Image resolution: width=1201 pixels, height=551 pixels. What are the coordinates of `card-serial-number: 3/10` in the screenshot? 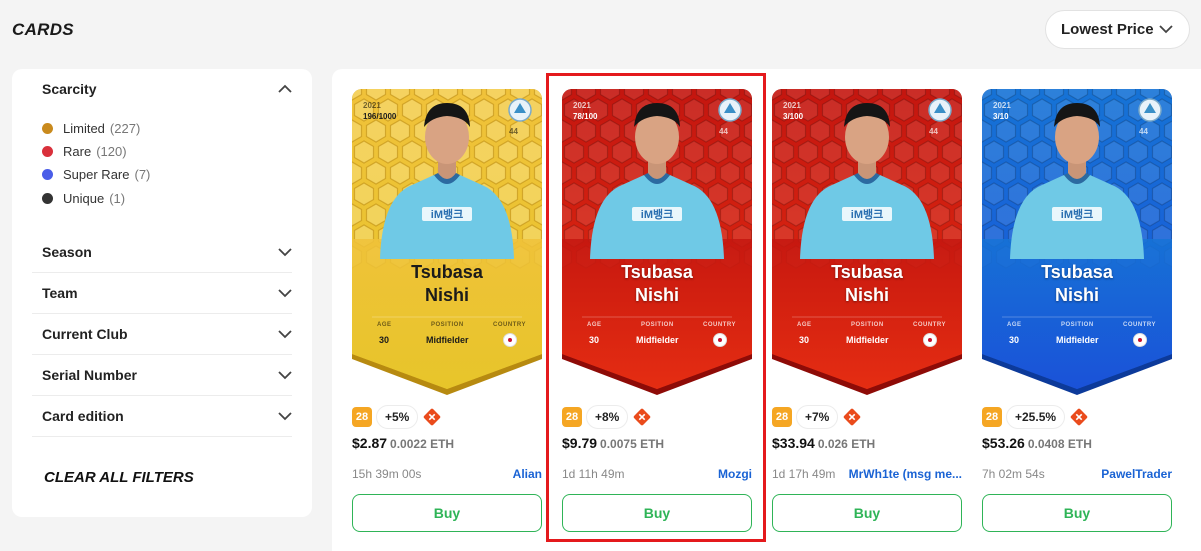 It's located at (1001, 116).